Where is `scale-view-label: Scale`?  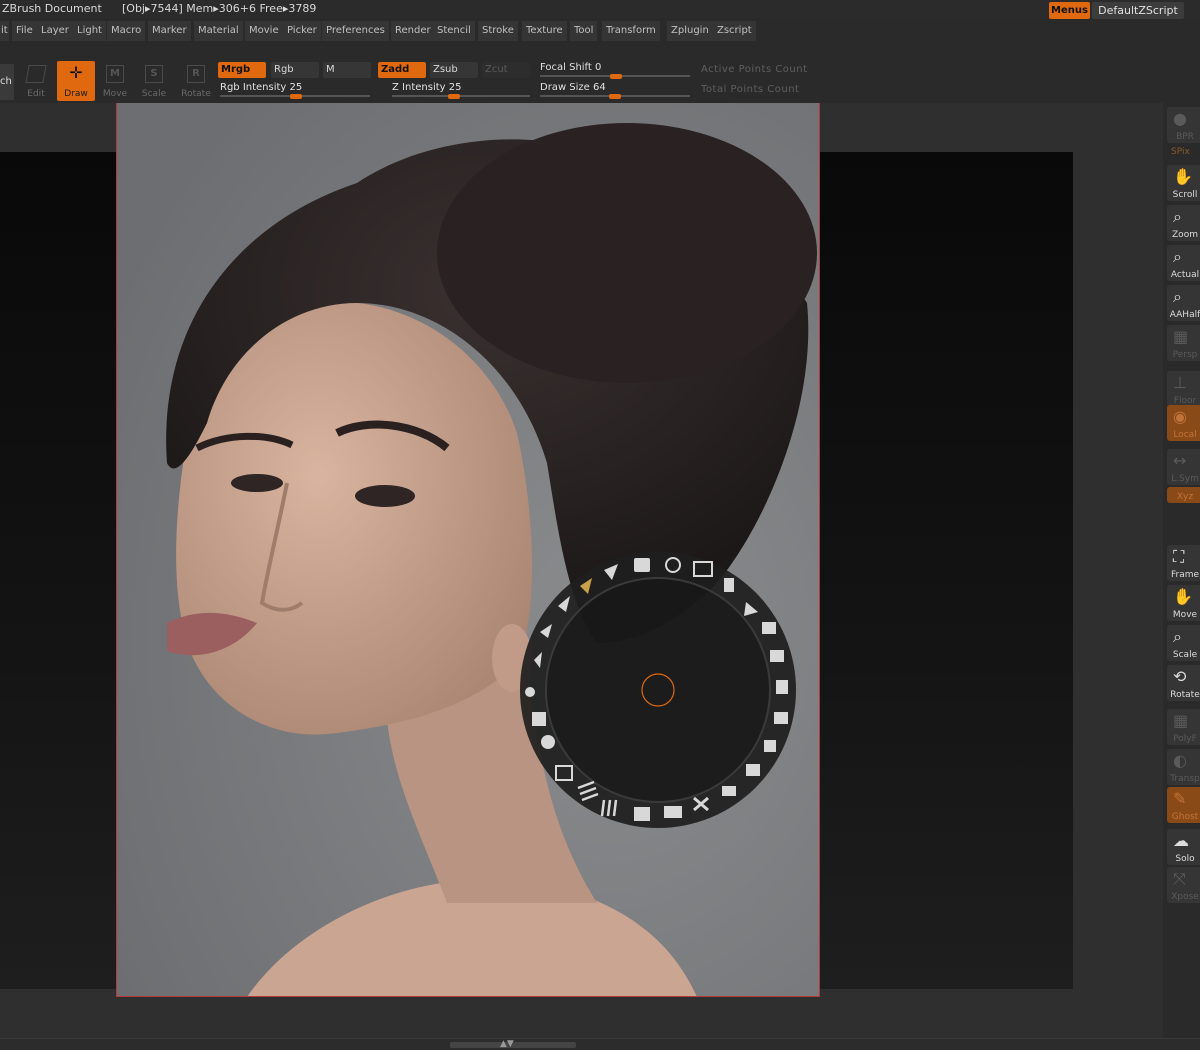
scale-view-label: Scale is located at coordinates (1185, 655).